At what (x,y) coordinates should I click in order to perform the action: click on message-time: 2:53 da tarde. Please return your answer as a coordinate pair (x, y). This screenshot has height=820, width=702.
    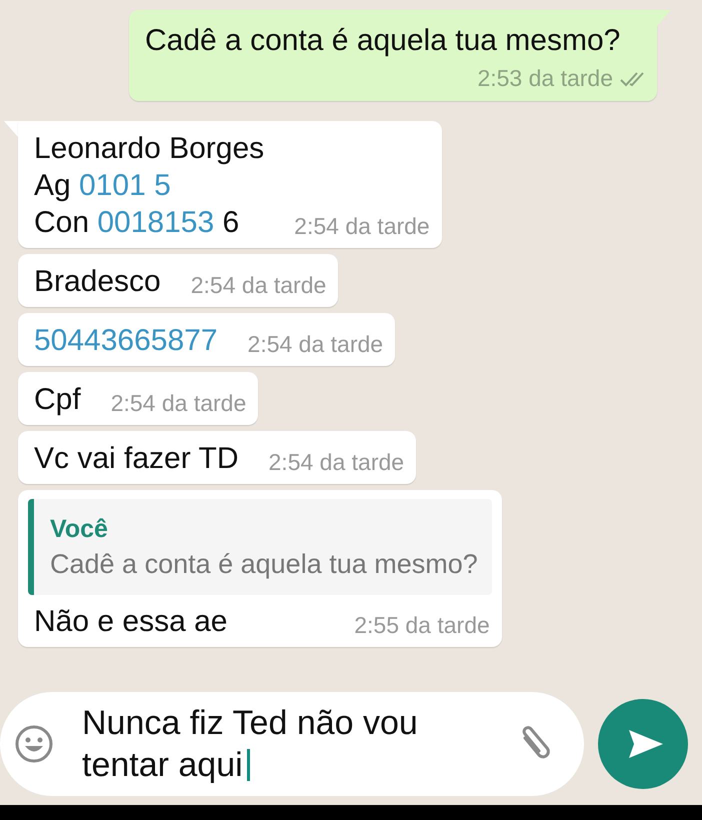
    Looking at the image, I should click on (545, 78).